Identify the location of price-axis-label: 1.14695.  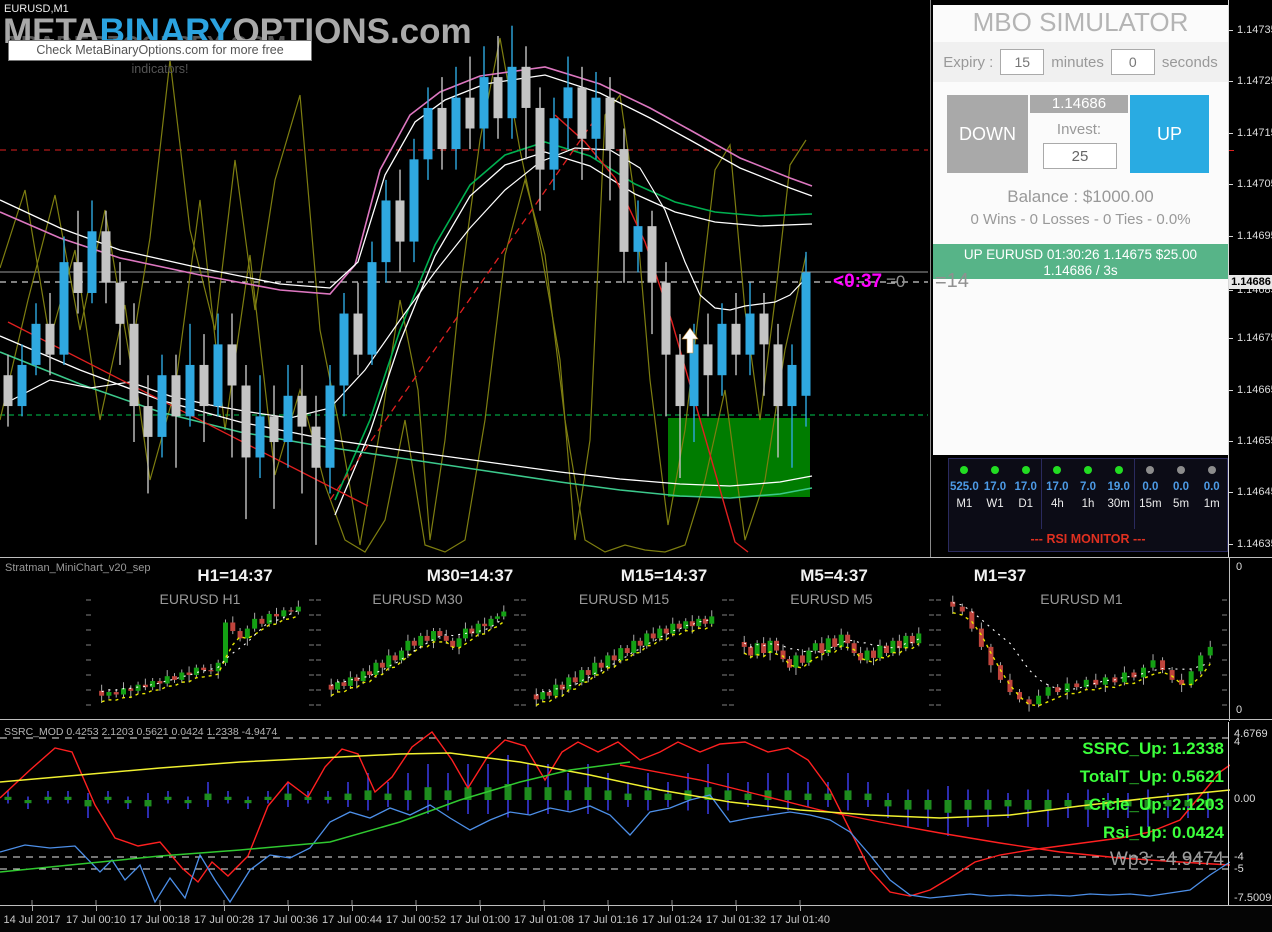
(1254, 236).